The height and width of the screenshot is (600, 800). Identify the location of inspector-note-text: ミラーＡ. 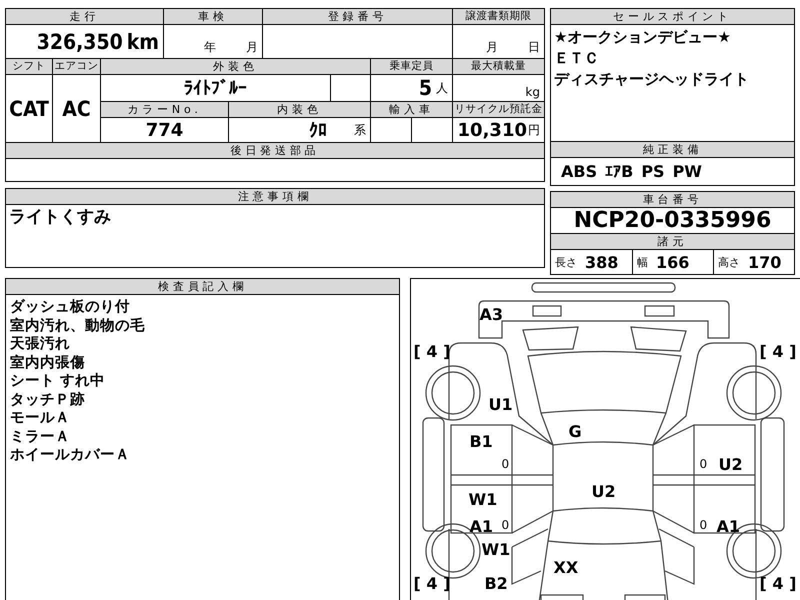
(40, 437).